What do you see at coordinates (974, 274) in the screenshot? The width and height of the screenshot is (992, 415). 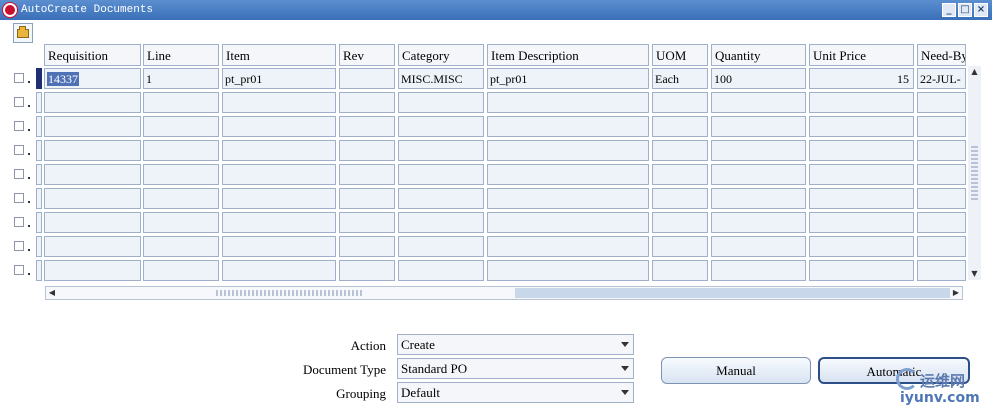 I see `scroll-down-arrow-icon: ▼` at bounding box center [974, 274].